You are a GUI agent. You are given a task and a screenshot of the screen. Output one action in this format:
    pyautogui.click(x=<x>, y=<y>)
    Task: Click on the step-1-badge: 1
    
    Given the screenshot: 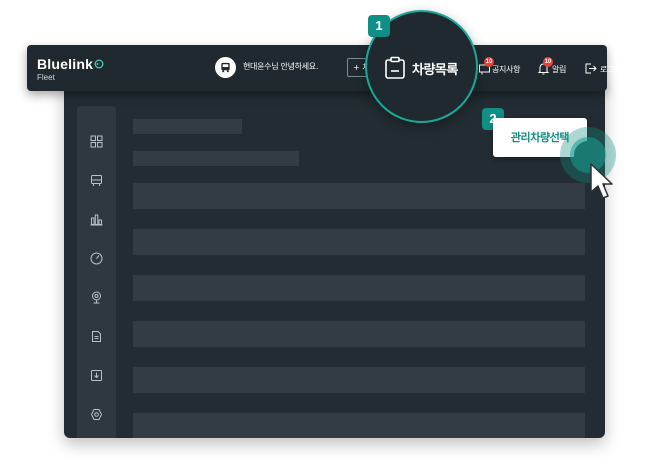 What is the action you would take?
    pyautogui.click(x=379, y=26)
    